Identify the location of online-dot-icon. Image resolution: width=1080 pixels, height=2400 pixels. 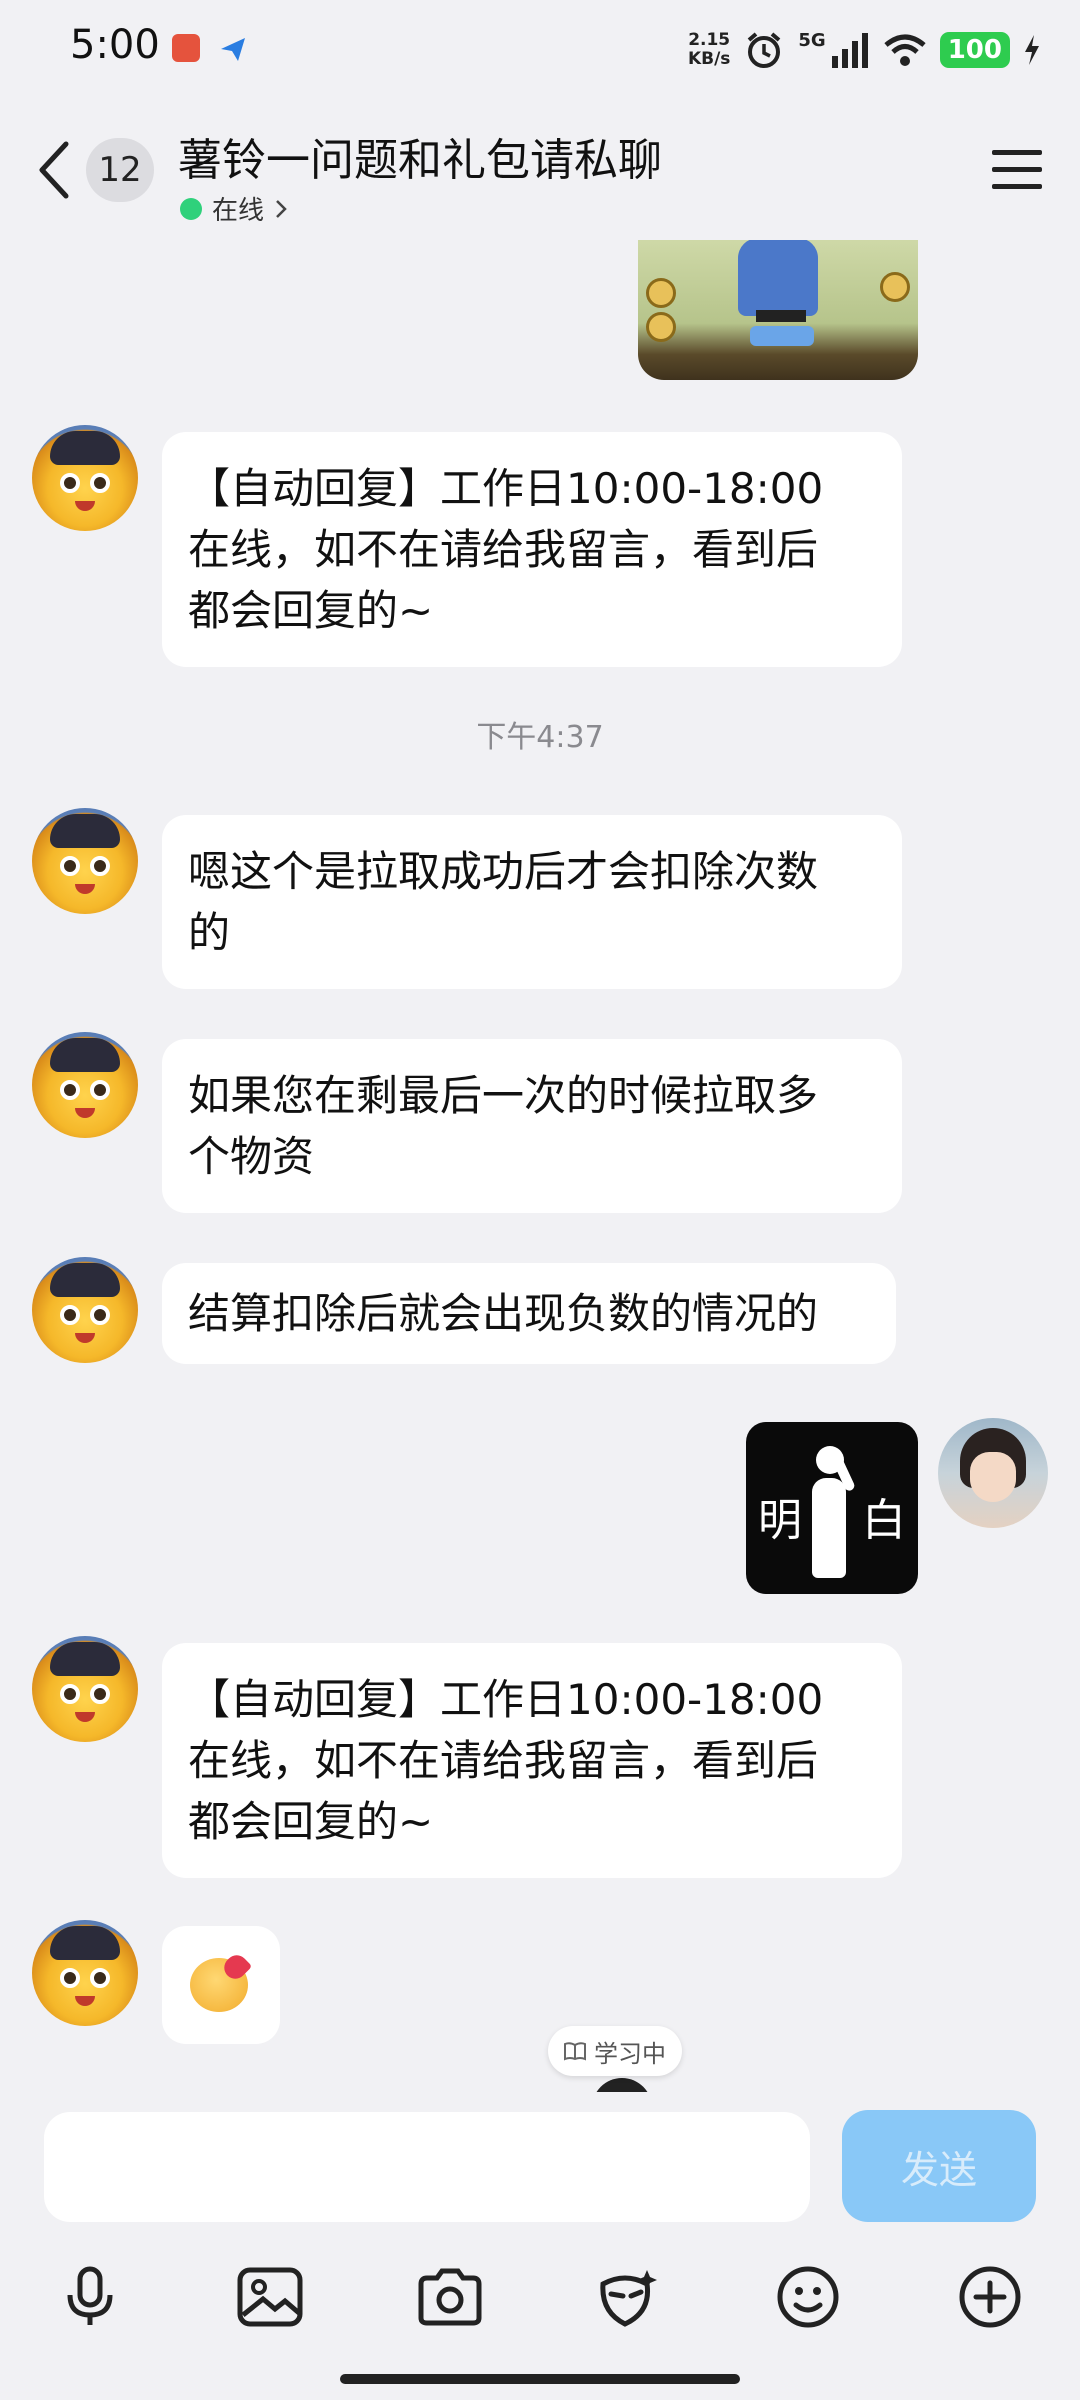
(191, 208).